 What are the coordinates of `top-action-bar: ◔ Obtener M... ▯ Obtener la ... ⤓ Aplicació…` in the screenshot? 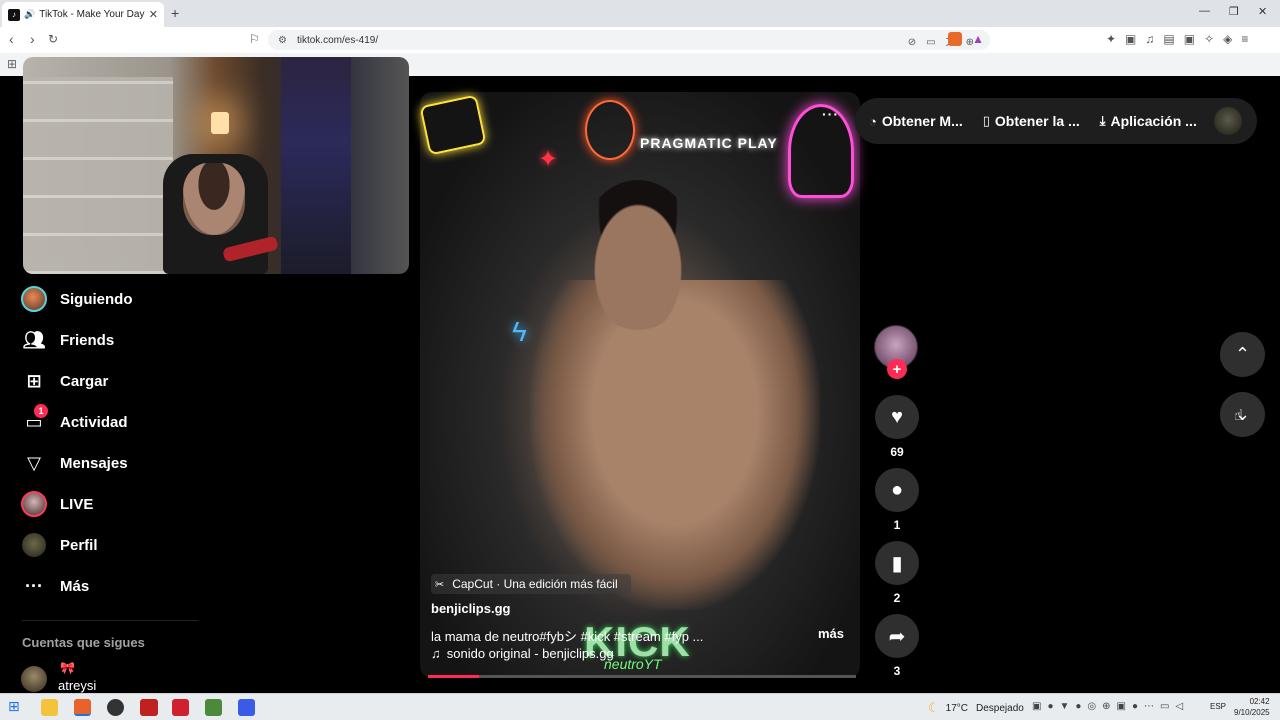 It's located at (1056, 121).